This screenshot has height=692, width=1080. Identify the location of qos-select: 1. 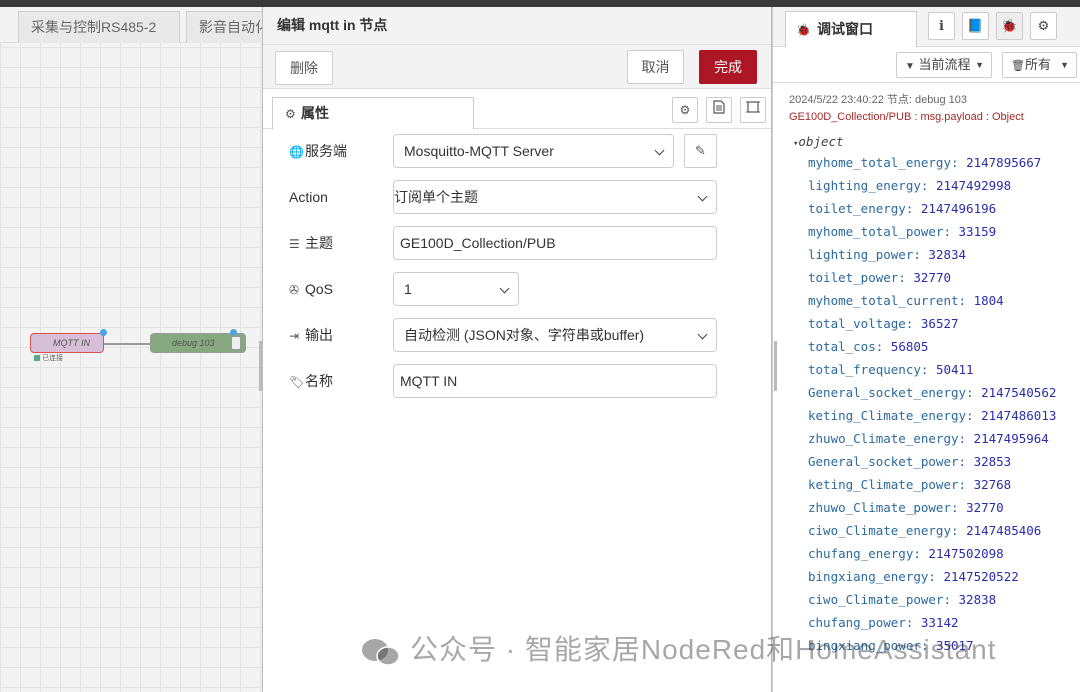
(456, 289).